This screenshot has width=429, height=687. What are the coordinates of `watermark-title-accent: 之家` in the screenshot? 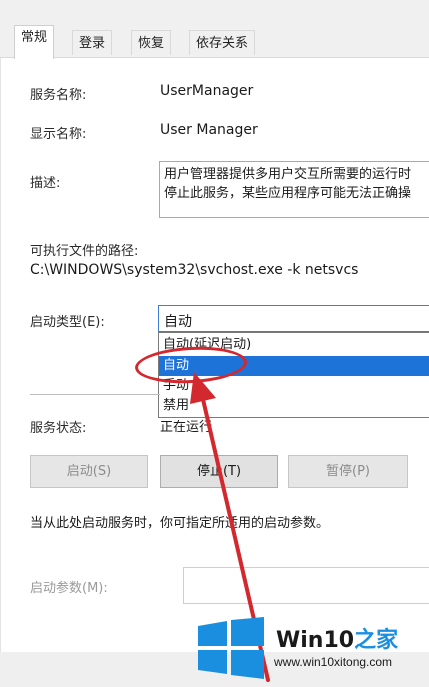 It's located at (376, 640).